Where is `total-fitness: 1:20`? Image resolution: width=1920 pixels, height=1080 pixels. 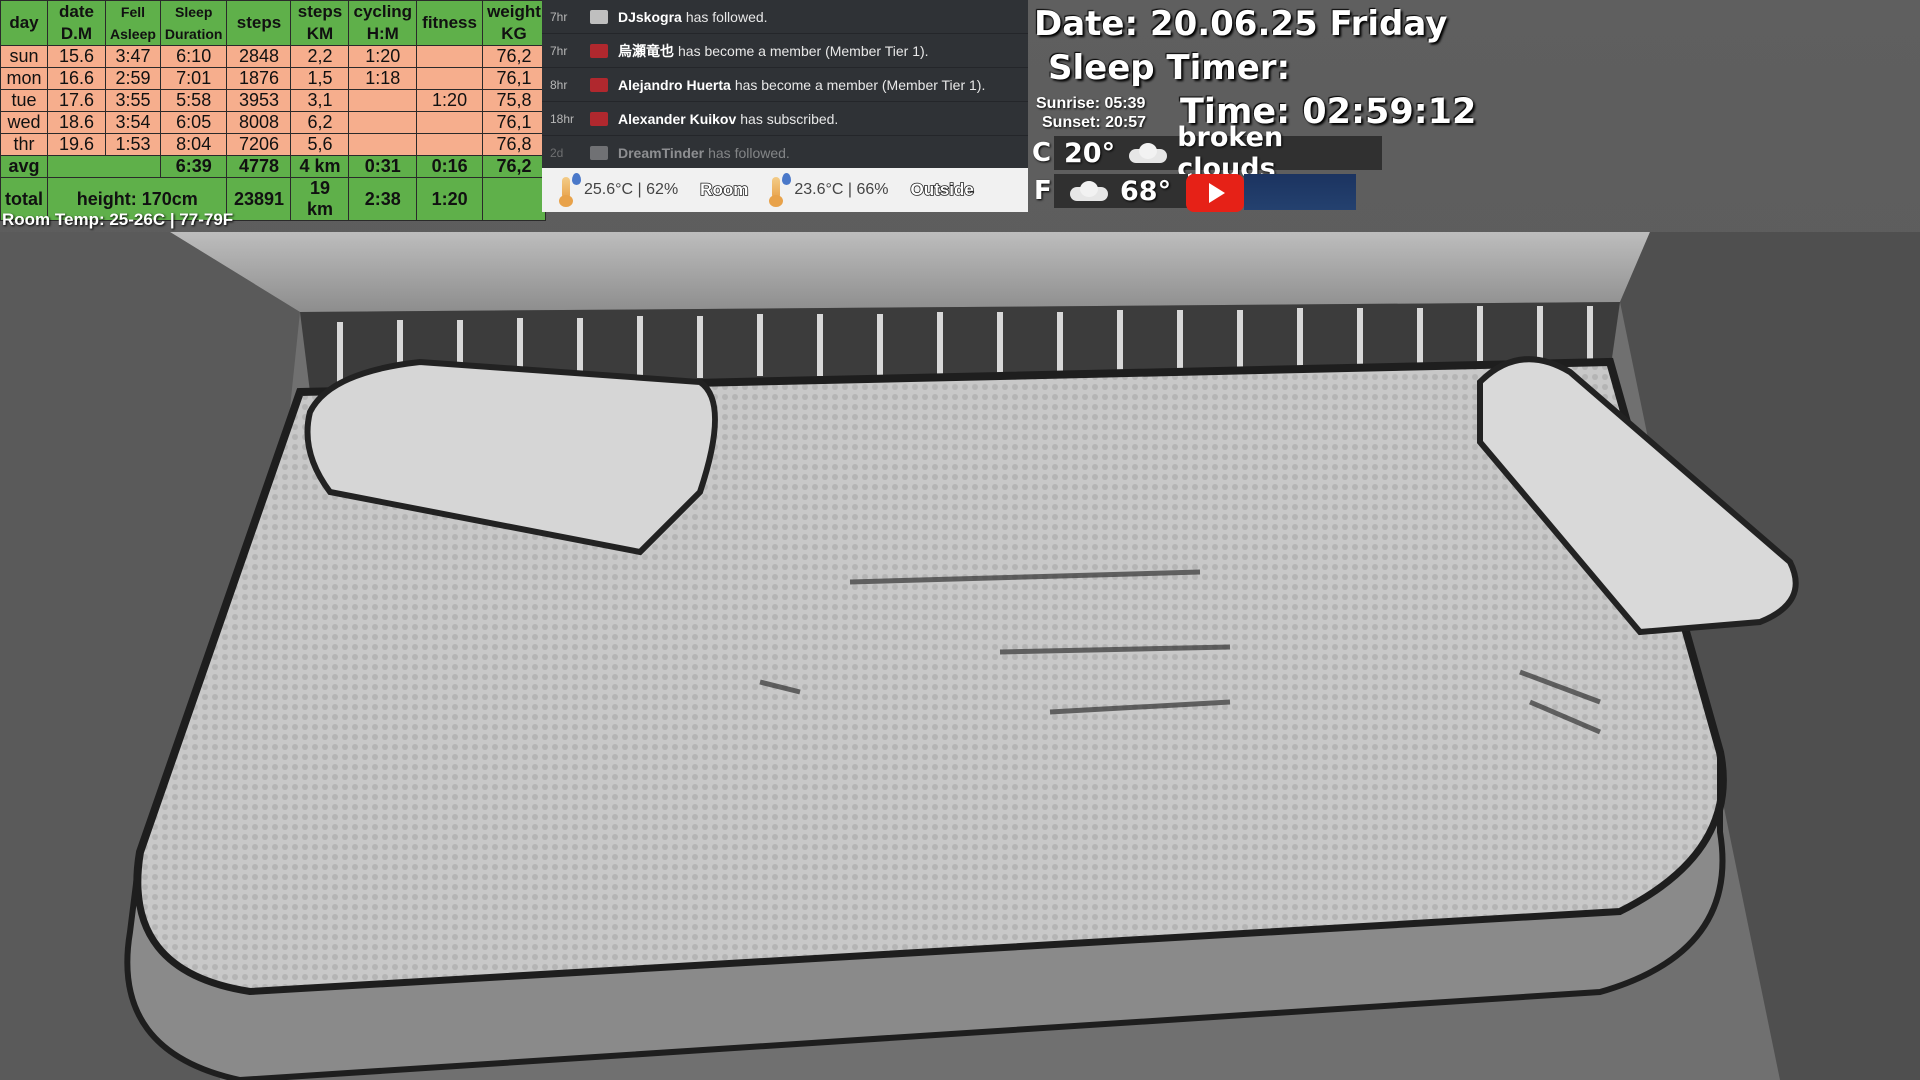
total-fitness: 1:20 is located at coordinates (450, 199).